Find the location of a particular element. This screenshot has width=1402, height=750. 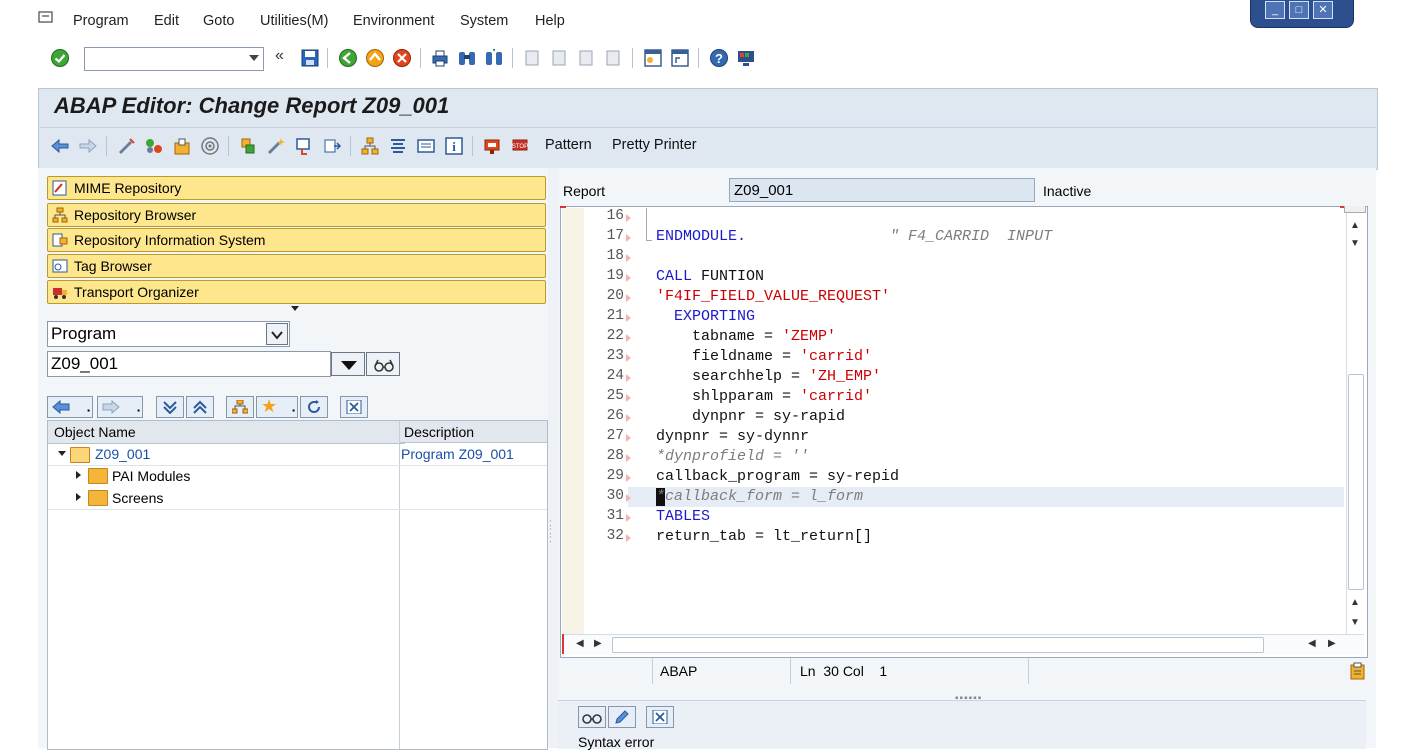

code-line: EXPORTING is located at coordinates (705, 316).